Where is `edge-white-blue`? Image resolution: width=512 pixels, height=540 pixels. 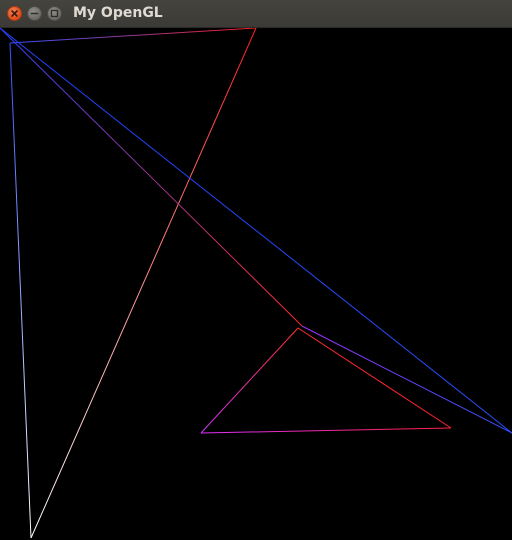
edge-white-blue is located at coordinates (20, 290).